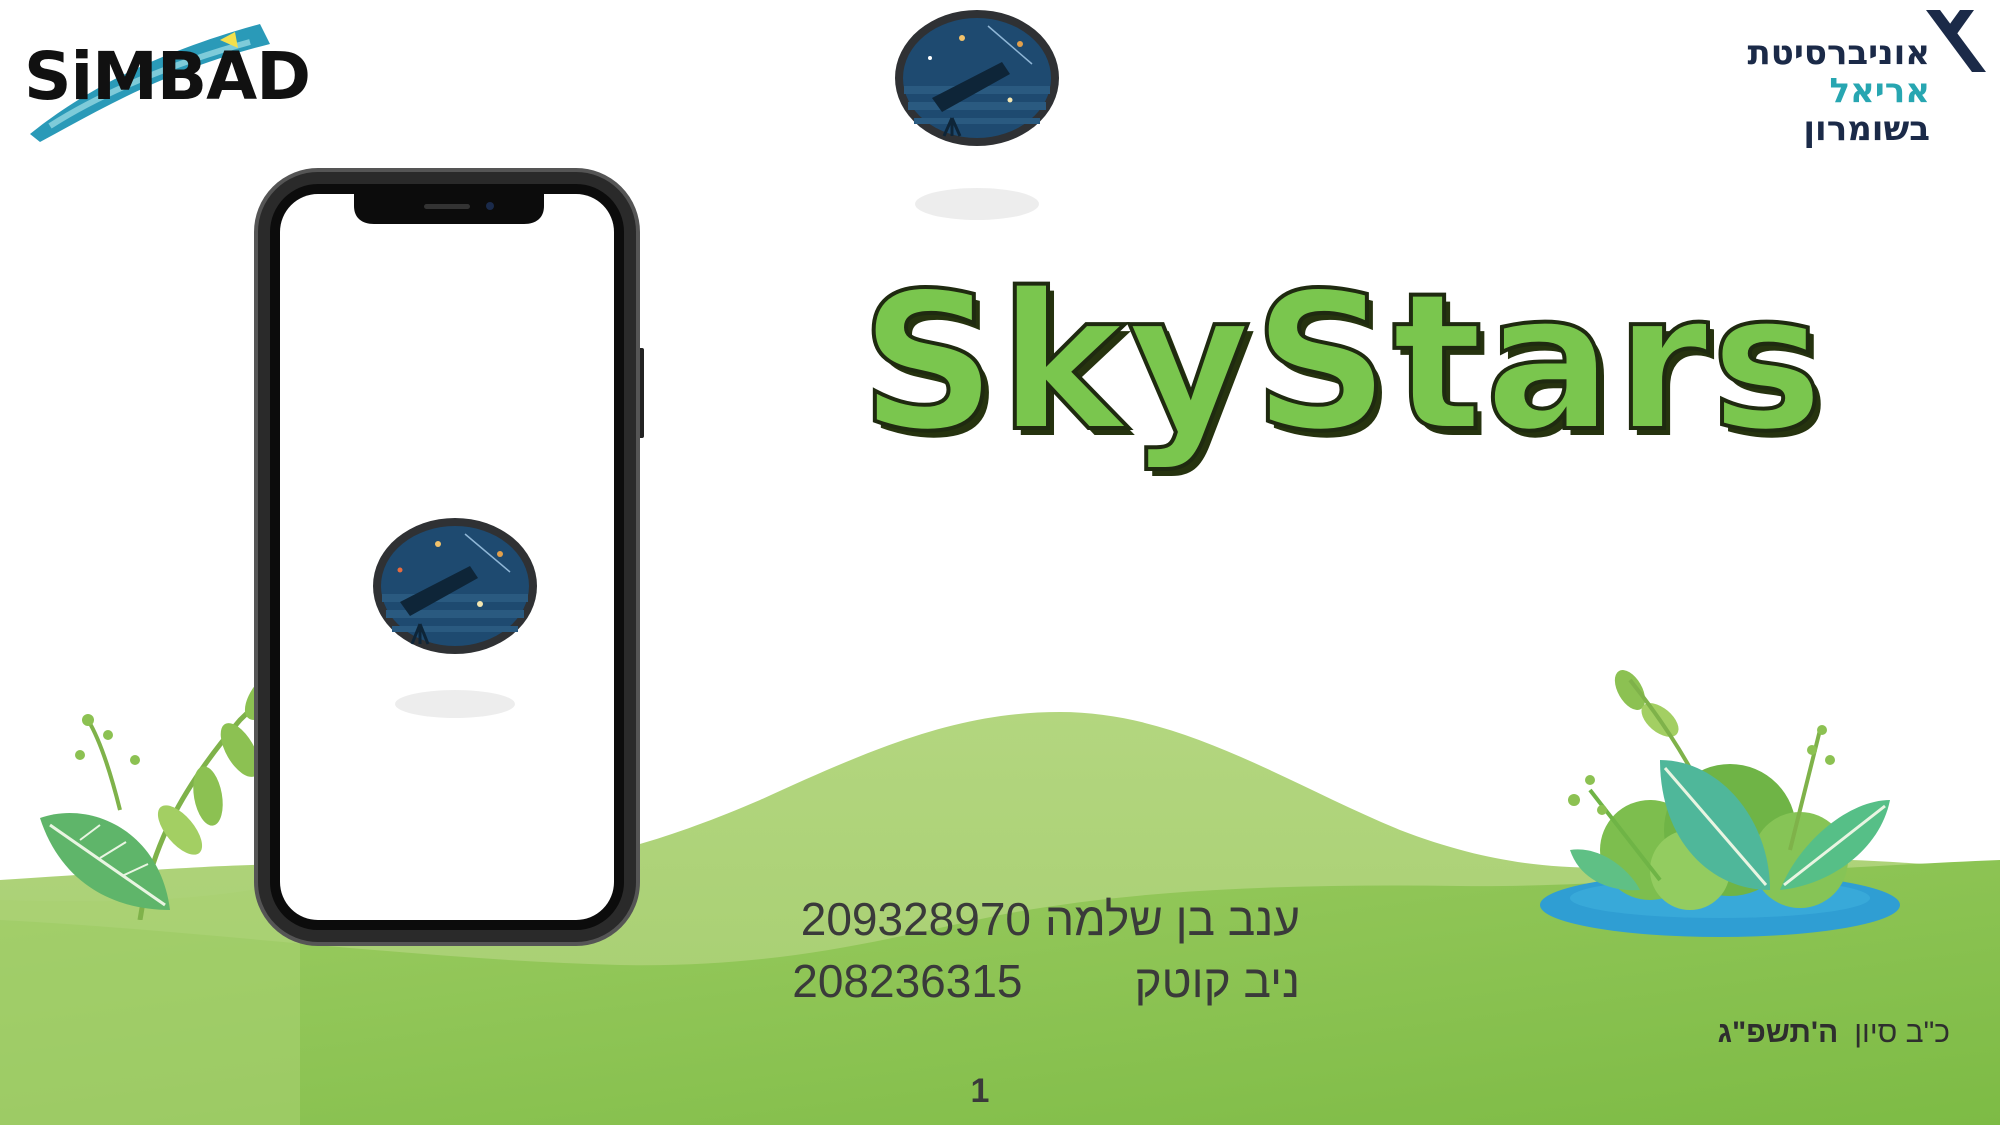 Image resolution: width=2000 pixels, height=1125 pixels. I want to click on university-line-1: אוניברסיטת, so click(1838, 53).